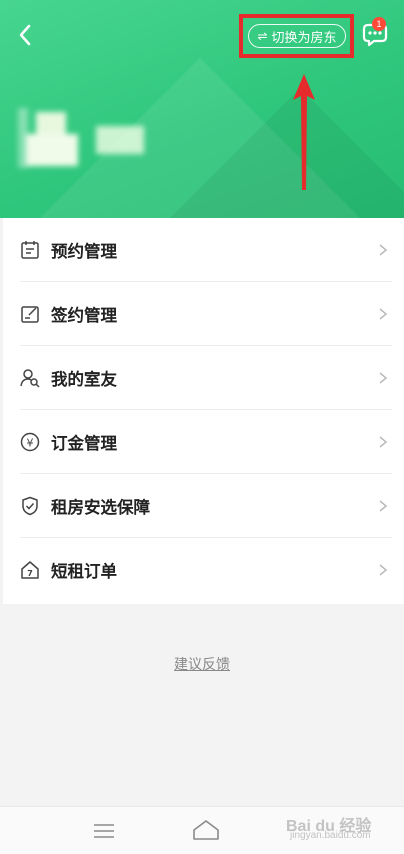  I want to click on menu-item-label: 签约管理, so click(84, 315).